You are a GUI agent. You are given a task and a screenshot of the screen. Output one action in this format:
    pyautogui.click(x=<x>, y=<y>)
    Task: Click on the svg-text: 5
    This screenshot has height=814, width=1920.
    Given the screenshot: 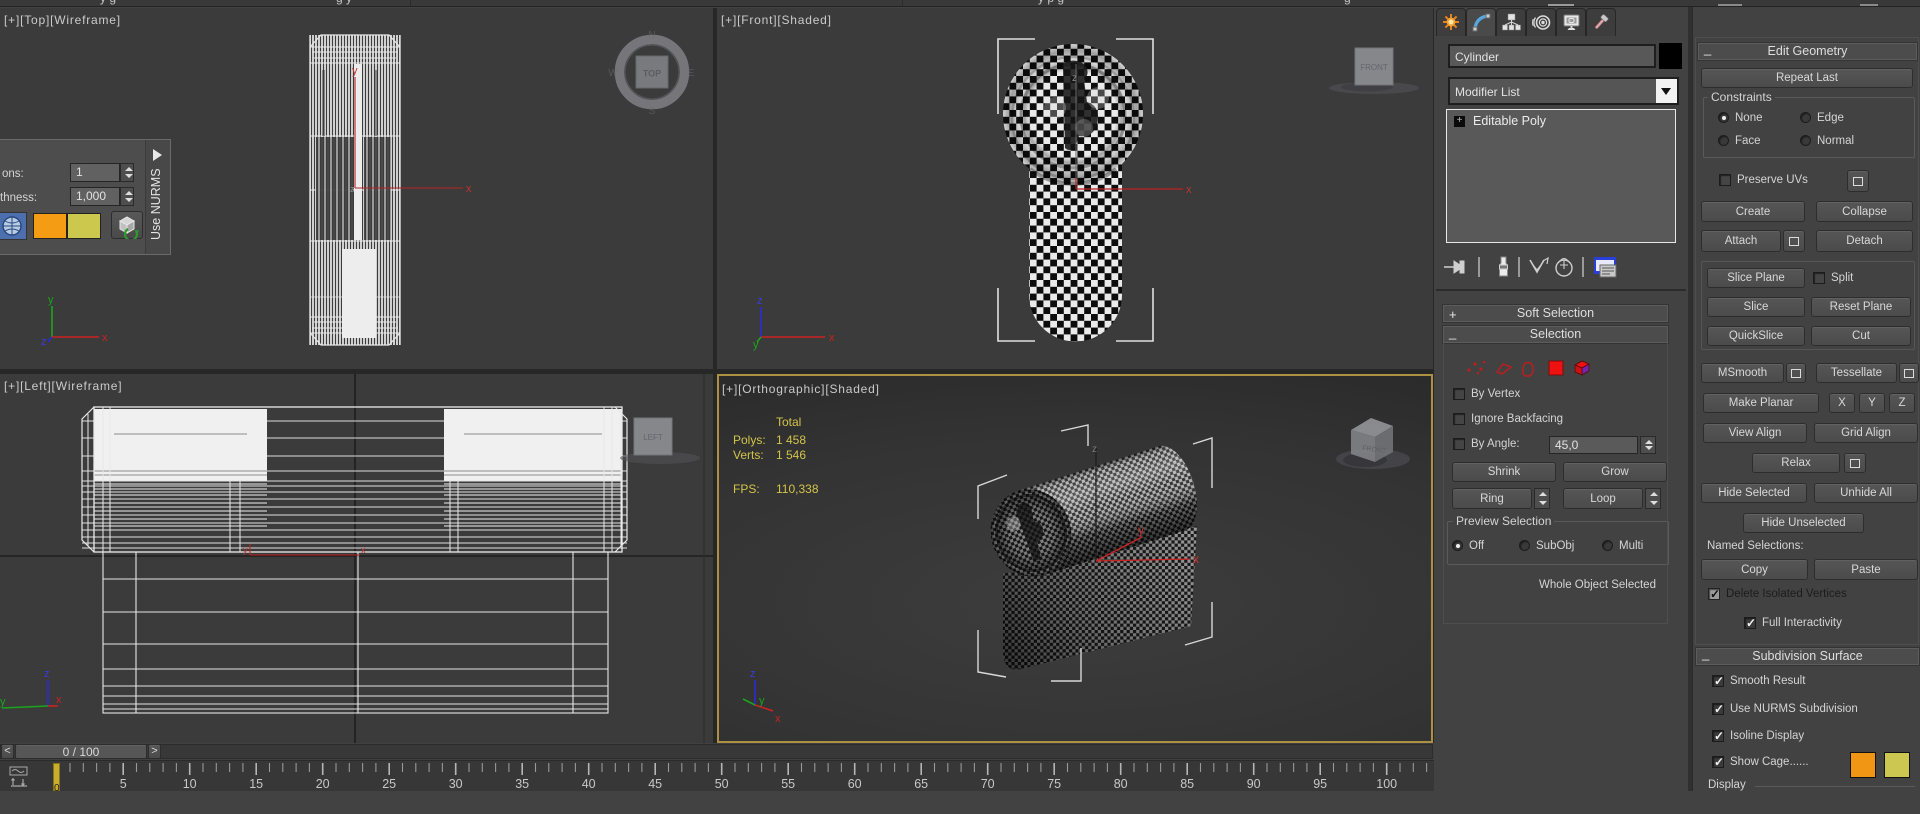 What is the action you would take?
    pyautogui.click(x=123, y=784)
    